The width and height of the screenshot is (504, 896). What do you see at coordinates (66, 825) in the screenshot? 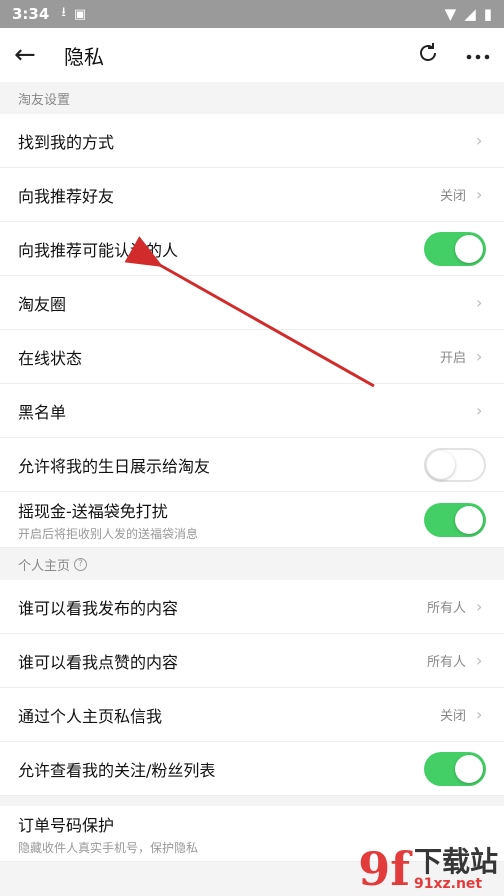
I see `row-label: 订单号码保护` at bounding box center [66, 825].